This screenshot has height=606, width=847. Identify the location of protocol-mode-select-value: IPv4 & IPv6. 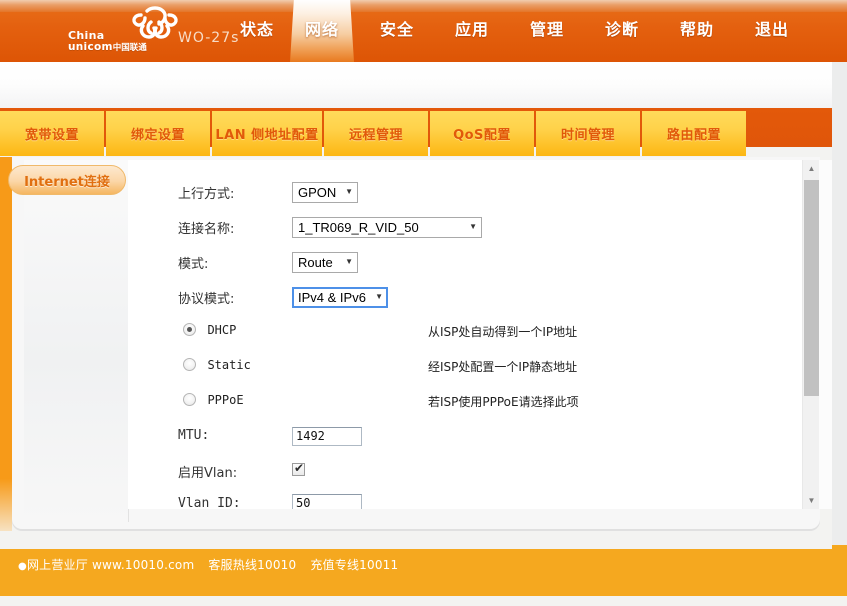
(332, 297).